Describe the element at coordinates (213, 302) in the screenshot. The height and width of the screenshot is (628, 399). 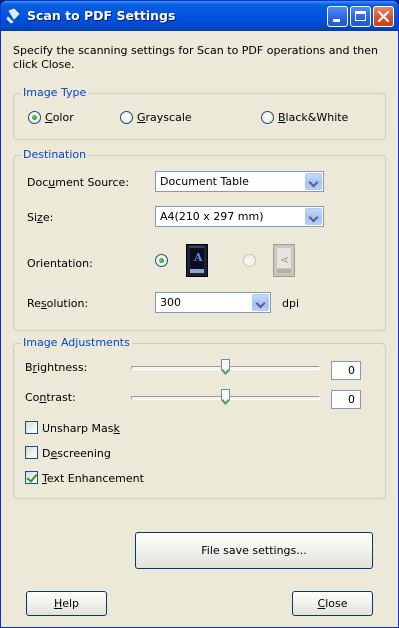
I see `resolution-select: 300` at that location.